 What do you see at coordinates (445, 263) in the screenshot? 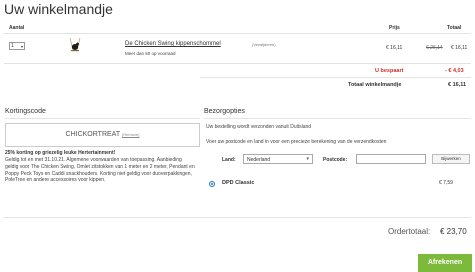
I see `checkout-button: Afrekenen` at bounding box center [445, 263].